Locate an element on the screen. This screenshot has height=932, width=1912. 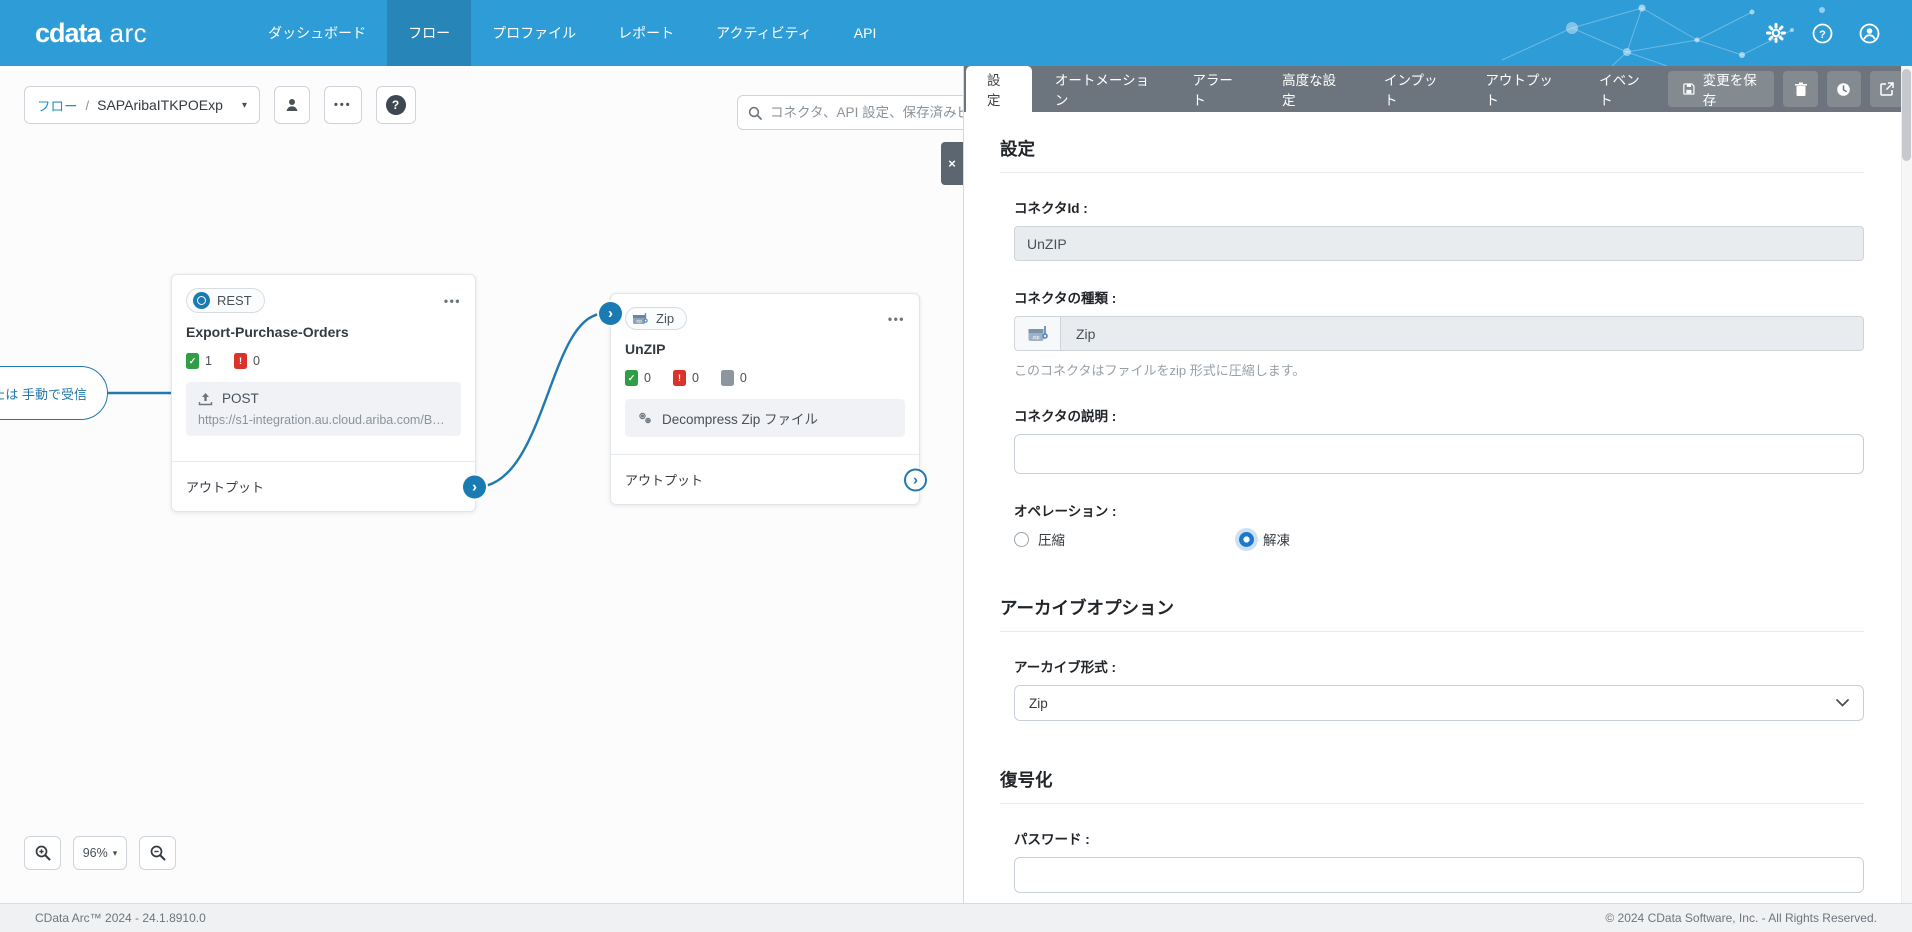
success-files-stat: ✓ 0 is located at coordinates (638, 378).